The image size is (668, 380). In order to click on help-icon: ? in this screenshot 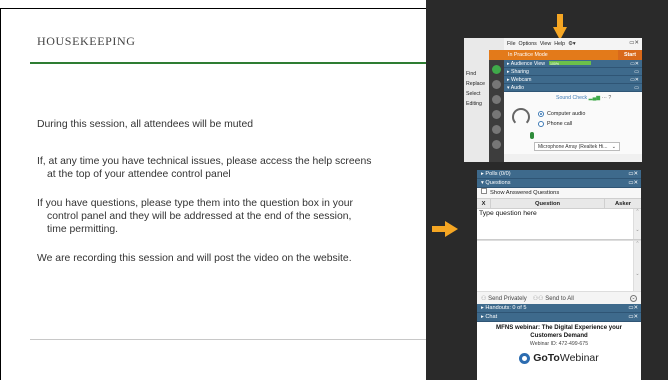, I will do `click(609, 98)`.